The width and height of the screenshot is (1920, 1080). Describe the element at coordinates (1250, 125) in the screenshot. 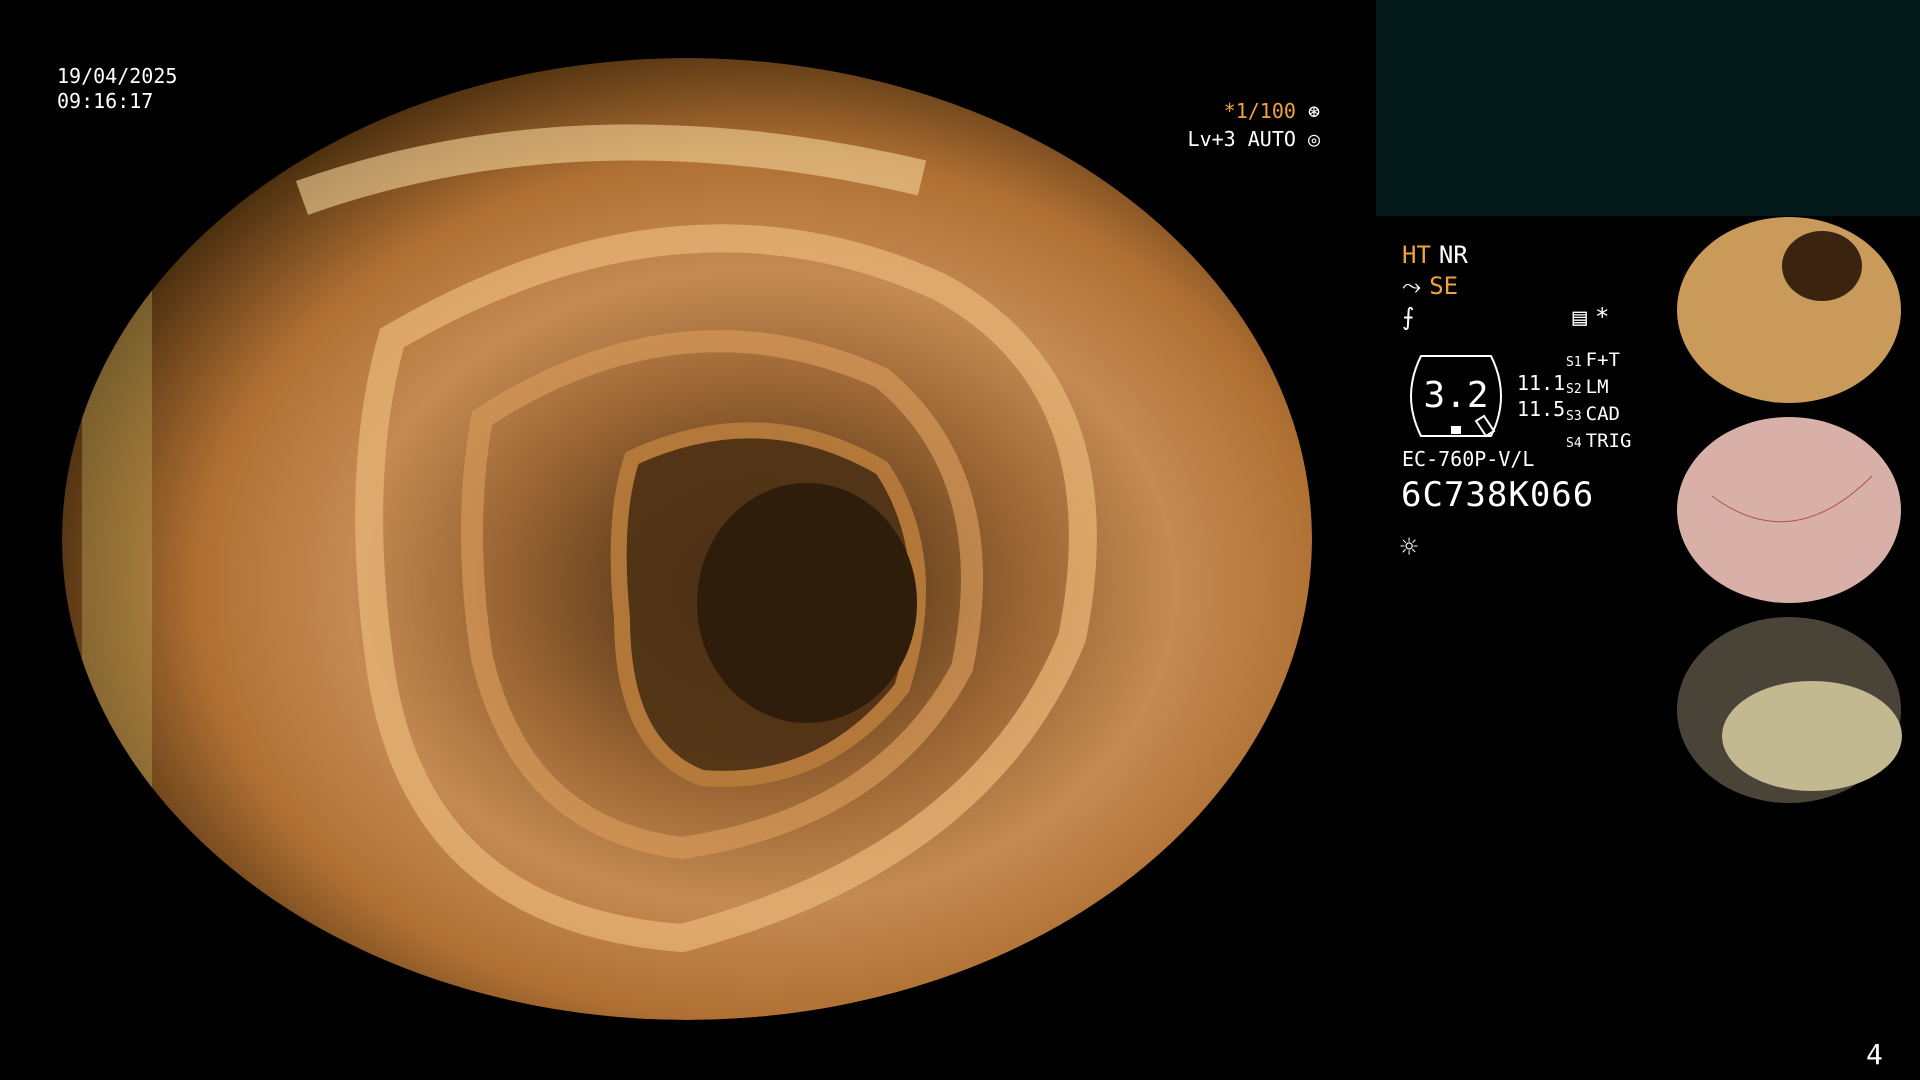

I see `exposure-readout: *1/100 ⊛ Lv+3 AUTO ◎` at that location.